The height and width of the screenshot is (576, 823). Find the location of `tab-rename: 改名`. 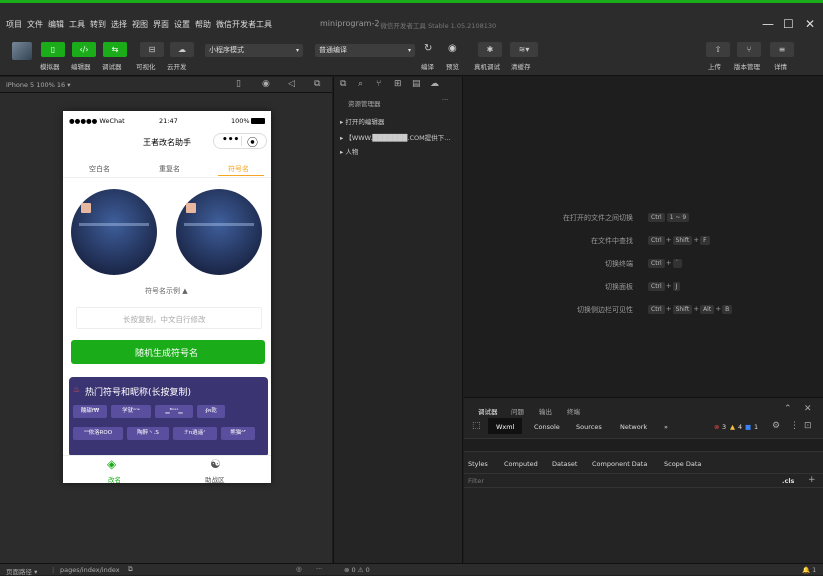

tab-rename: 改名 is located at coordinates (114, 479).